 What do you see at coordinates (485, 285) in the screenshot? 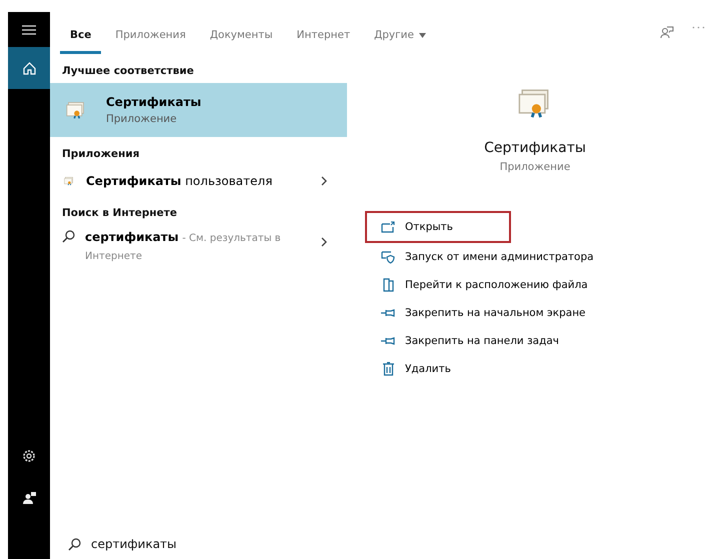
I see `action-item: Перейти к расположению файла` at bounding box center [485, 285].